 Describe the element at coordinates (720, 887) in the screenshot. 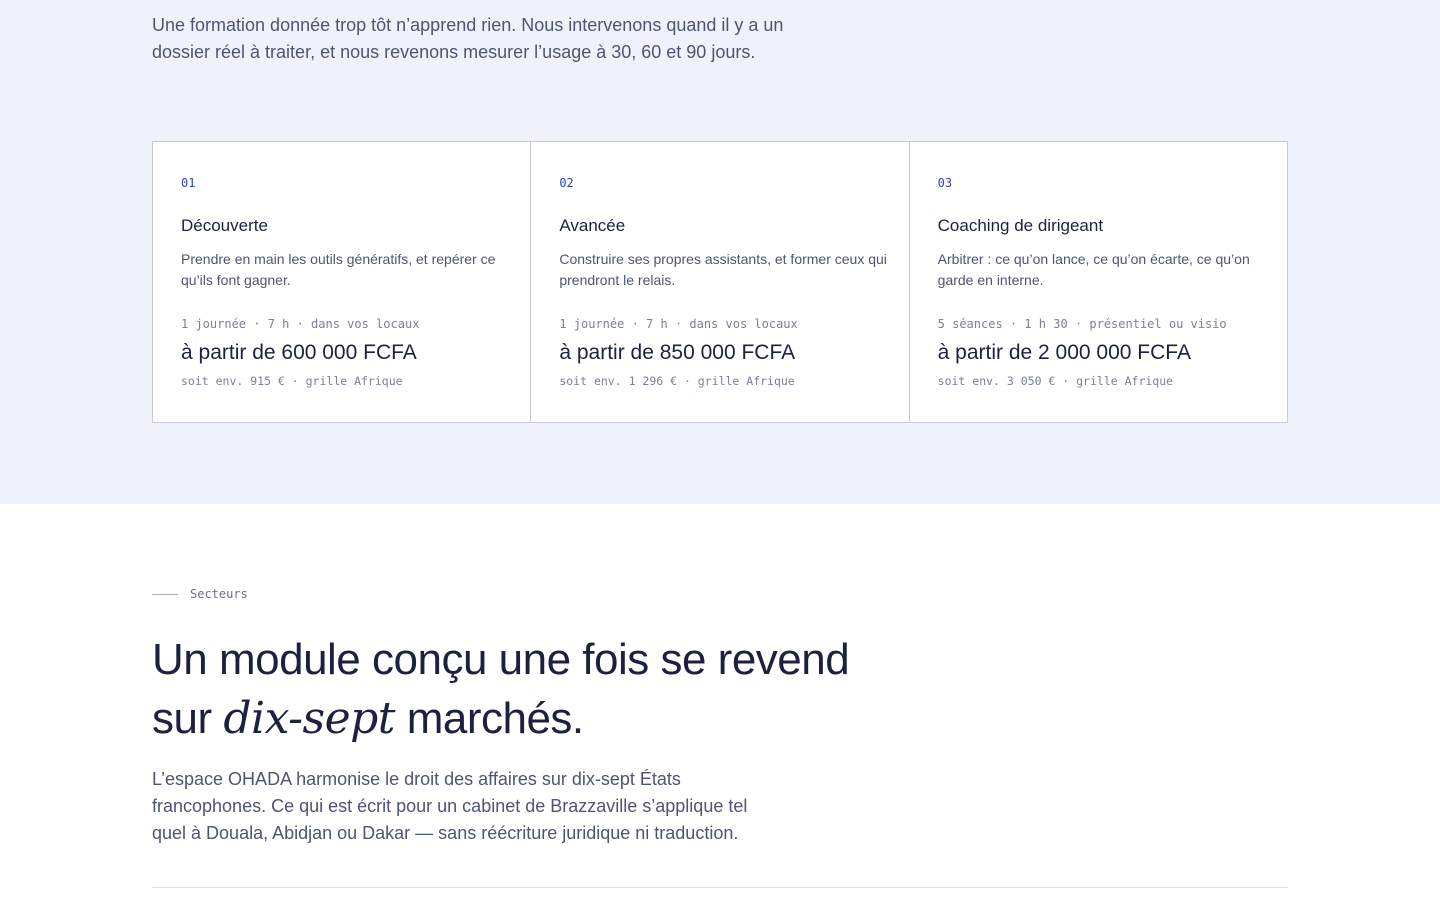

I see `section-divider` at that location.